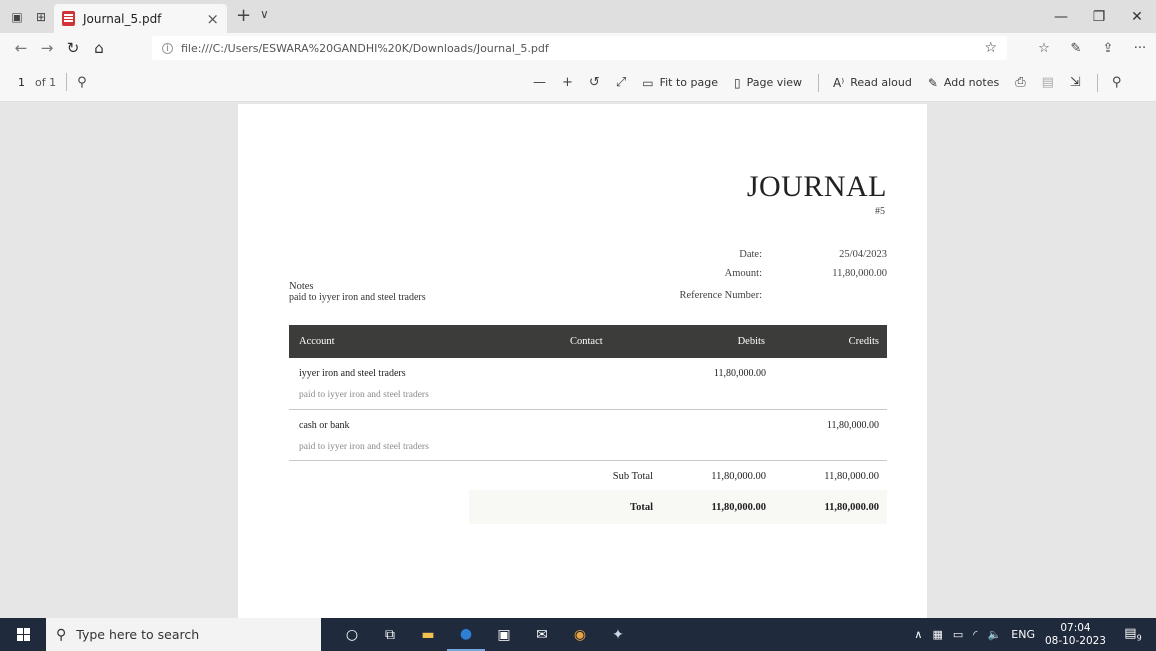 The width and height of the screenshot is (1156, 651). I want to click on taskbar-search: ⚲ Type here to search, so click(183, 634).